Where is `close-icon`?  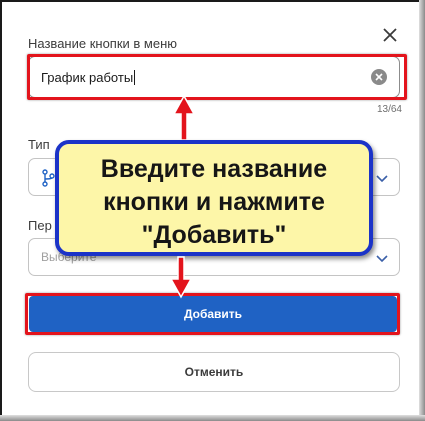
close-icon is located at coordinates (390, 35).